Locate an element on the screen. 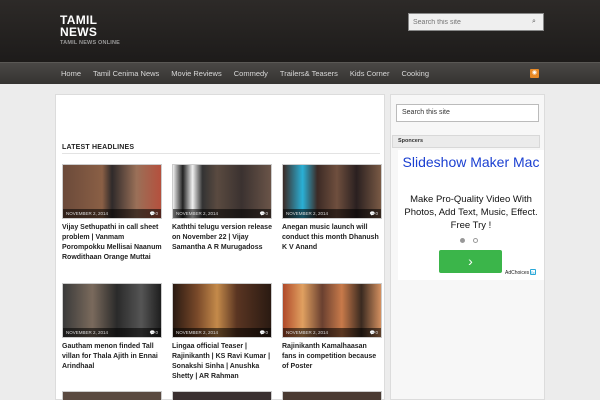 Image resolution: width=600 pixels, height=400 pixels. search-icon: ⌕ is located at coordinates (534, 22).